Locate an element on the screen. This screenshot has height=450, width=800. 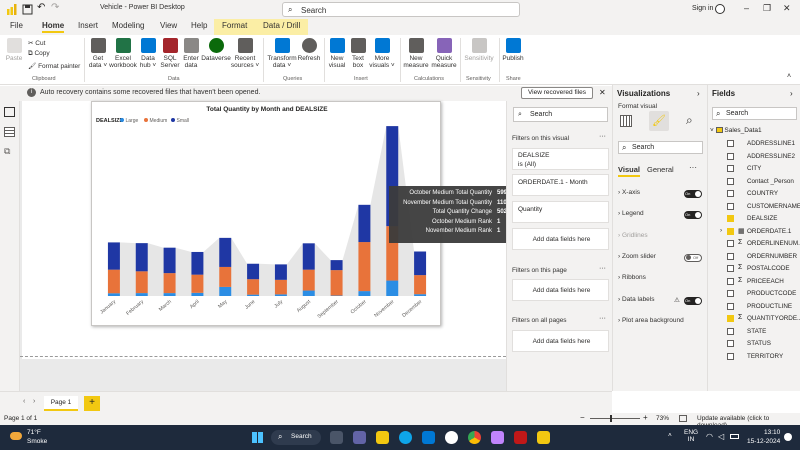
bar-june-medium is located at coordinates (253, 287).